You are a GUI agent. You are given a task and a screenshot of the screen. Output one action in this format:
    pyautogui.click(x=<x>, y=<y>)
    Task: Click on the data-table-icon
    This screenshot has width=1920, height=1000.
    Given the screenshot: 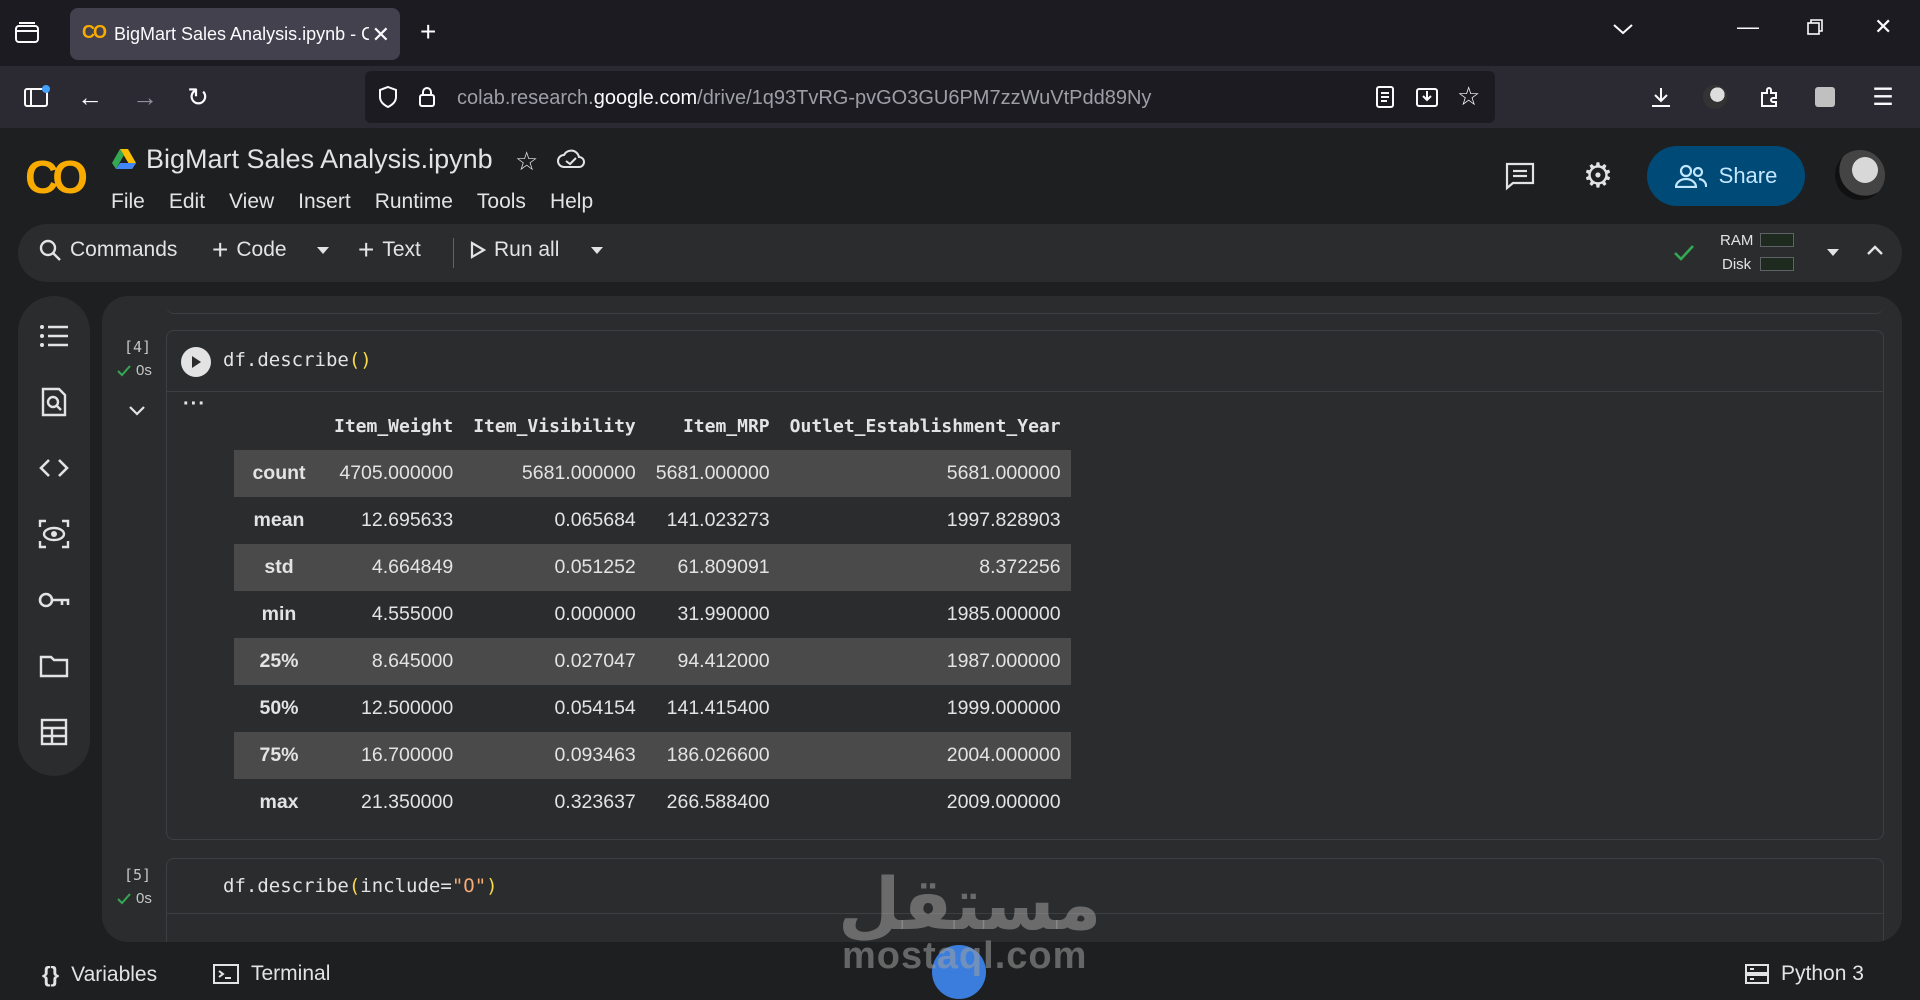 What is the action you would take?
    pyautogui.click(x=54, y=732)
    